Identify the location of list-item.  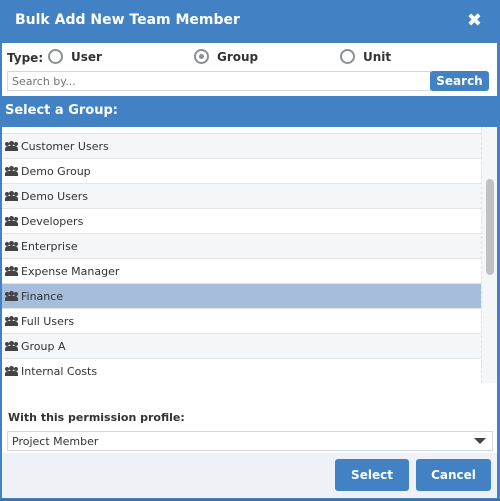
(241, 130).